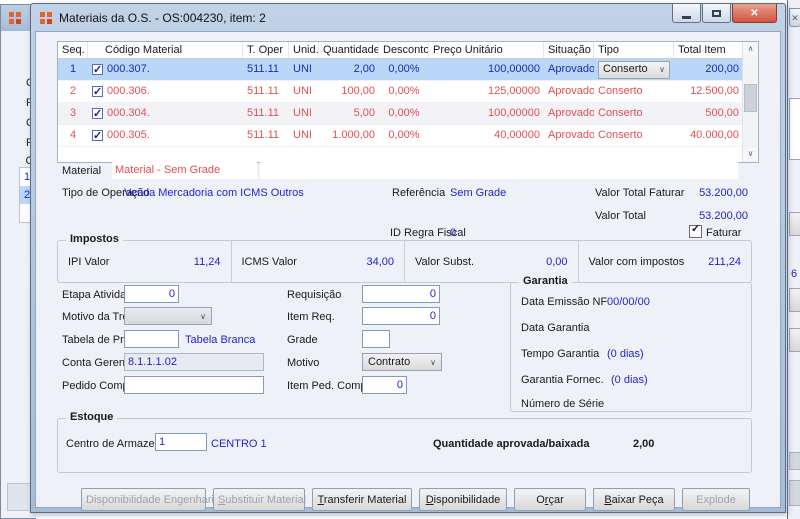  I want to click on valor-subst-value: 0,00, so click(557, 261).